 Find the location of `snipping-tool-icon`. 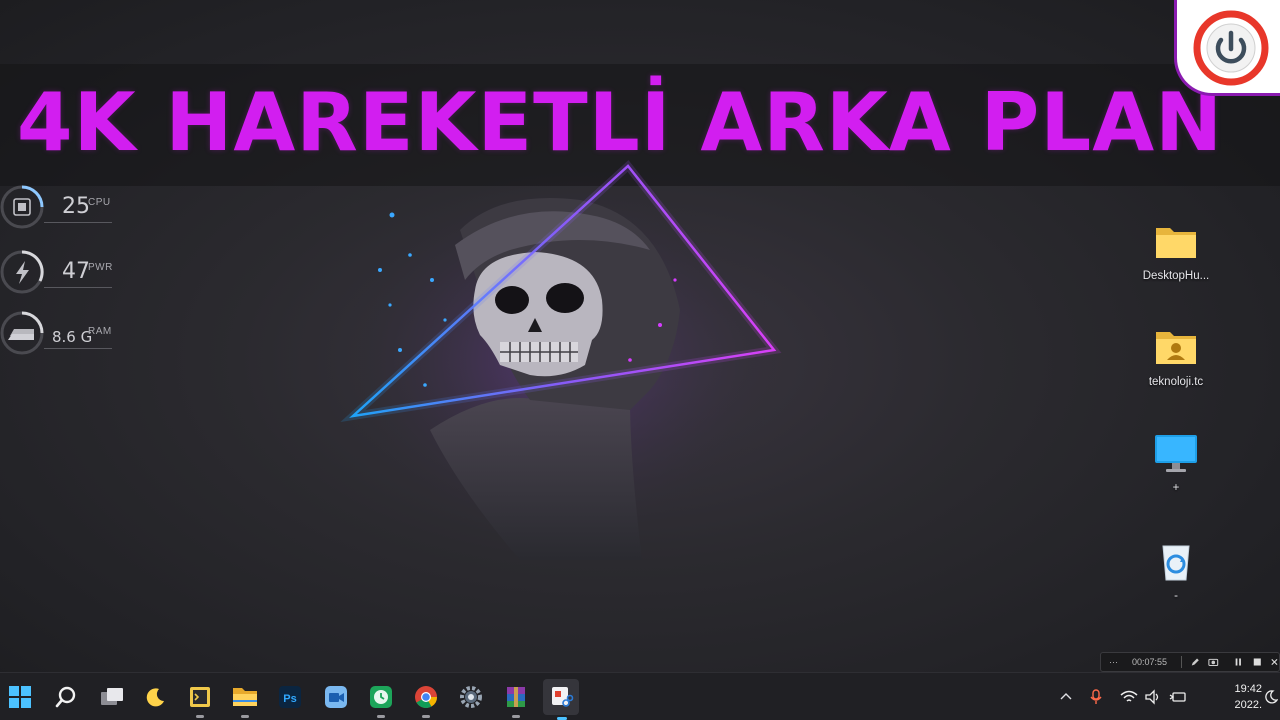

snipping-tool-icon is located at coordinates (563, 697).